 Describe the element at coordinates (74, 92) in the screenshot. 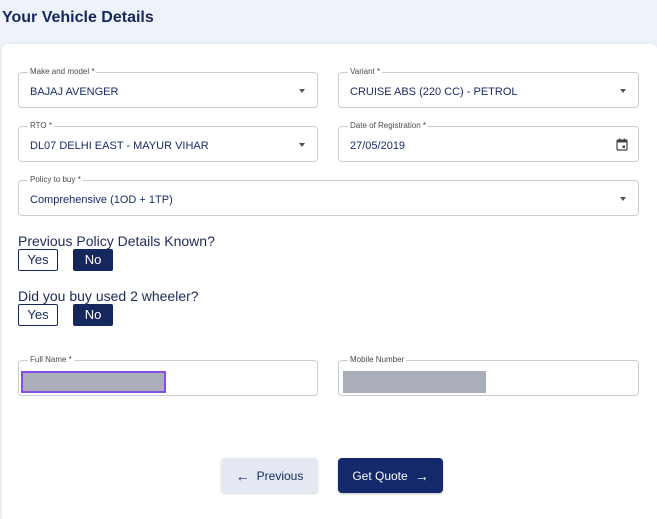

I see `make-model-value: BAJAJ AVENGER` at that location.